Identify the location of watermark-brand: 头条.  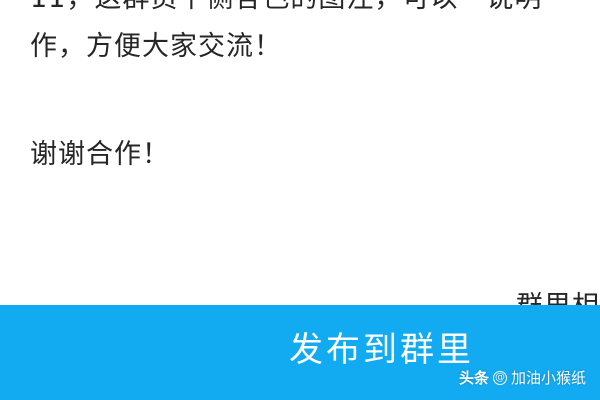
(473, 378).